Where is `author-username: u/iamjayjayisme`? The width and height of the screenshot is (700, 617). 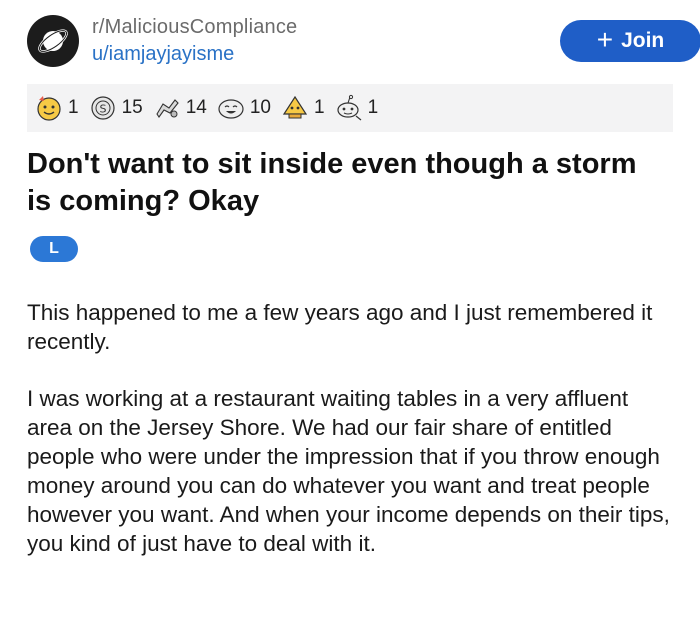 author-username: u/iamjayjayisme is located at coordinates (163, 54).